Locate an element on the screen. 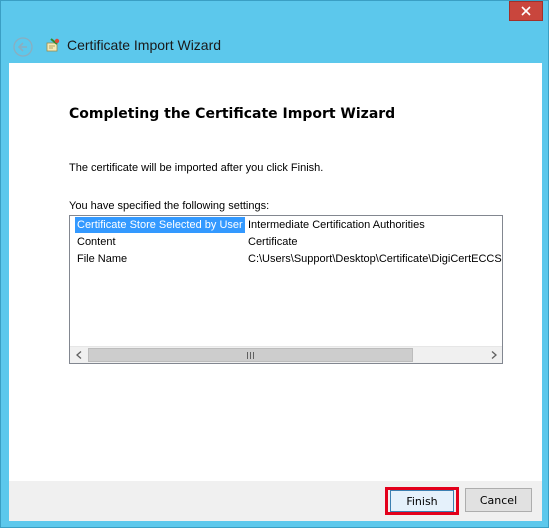 This screenshot has height=528, width=549. finish-button: Finish is located at coordinates (422, 501).